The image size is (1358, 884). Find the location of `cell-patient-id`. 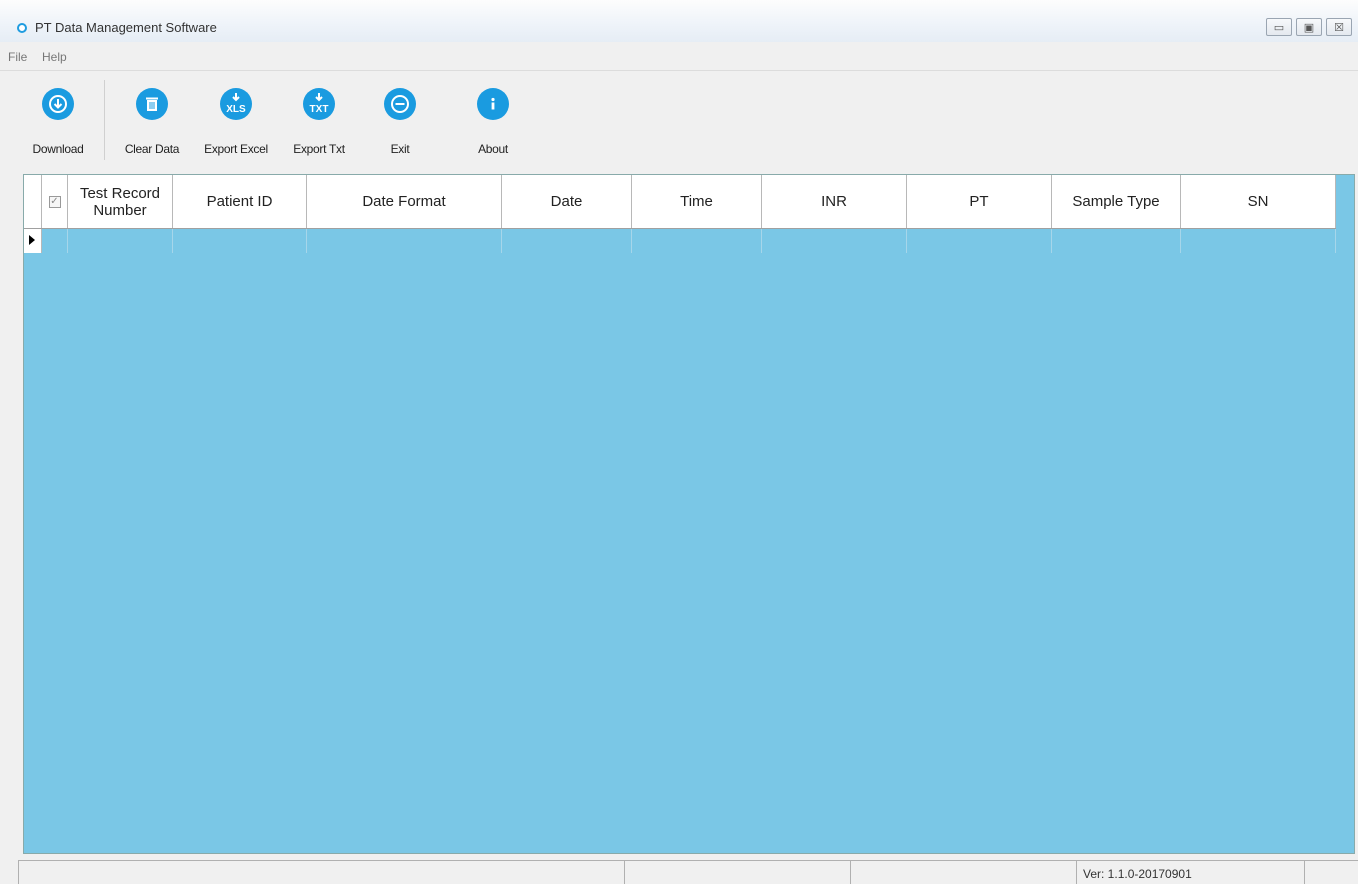

cell-patient-id is located at coordinates (240, 241).